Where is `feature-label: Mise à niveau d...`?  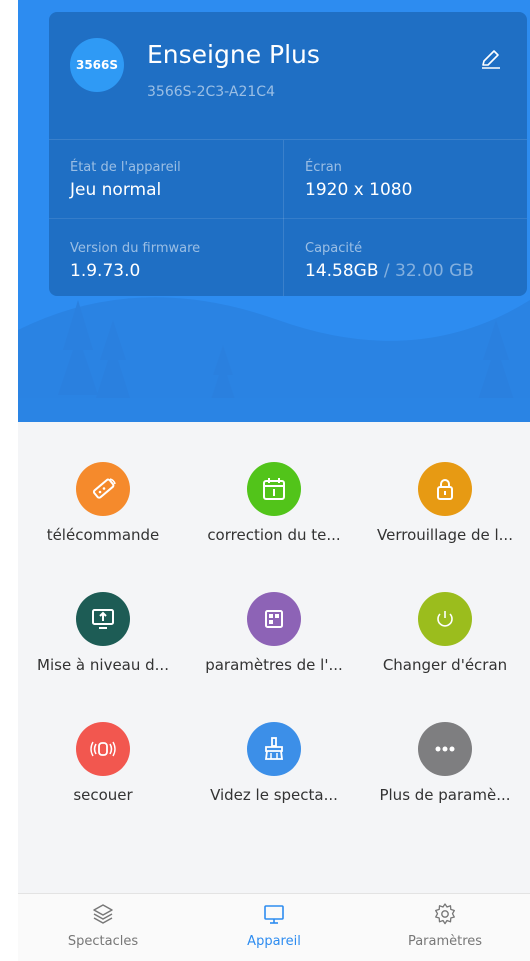 feature-label: Mise à niveau d... is located at coordinates (103, 665).